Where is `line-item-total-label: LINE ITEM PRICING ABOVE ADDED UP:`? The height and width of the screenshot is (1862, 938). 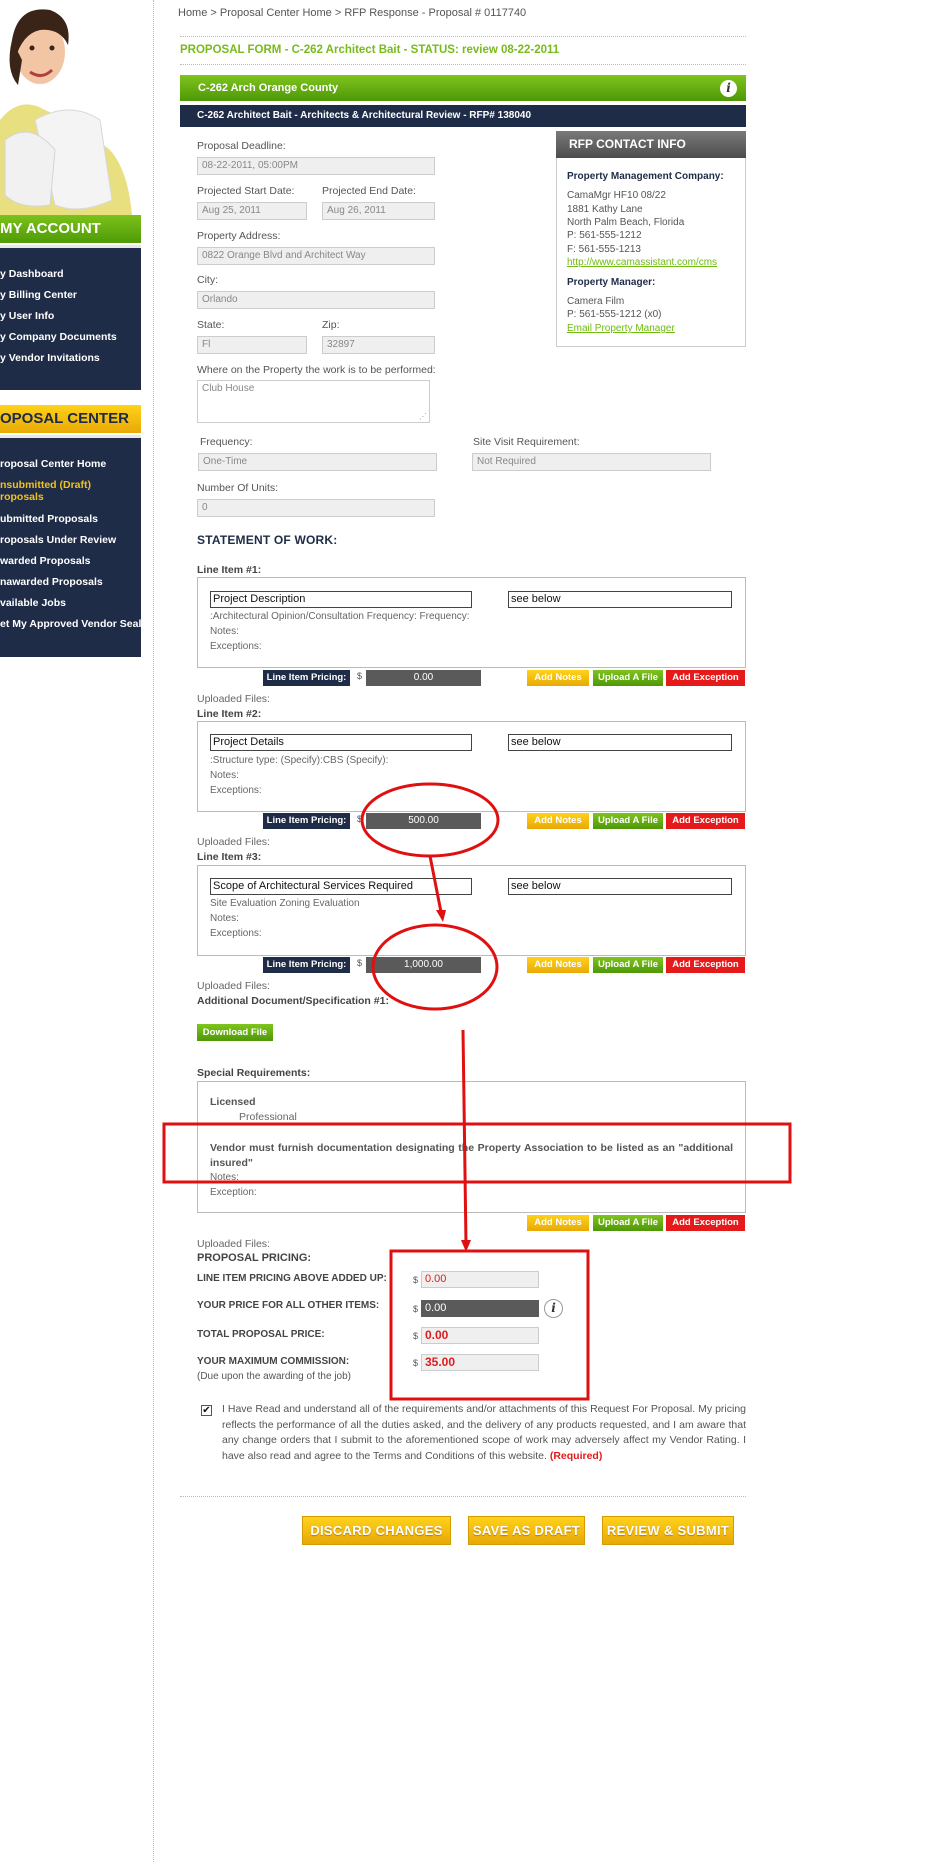 line-item-total-label: LINE ITEM PRICING ABOVE ADDED UP: is located at coordinates (292, 1278).